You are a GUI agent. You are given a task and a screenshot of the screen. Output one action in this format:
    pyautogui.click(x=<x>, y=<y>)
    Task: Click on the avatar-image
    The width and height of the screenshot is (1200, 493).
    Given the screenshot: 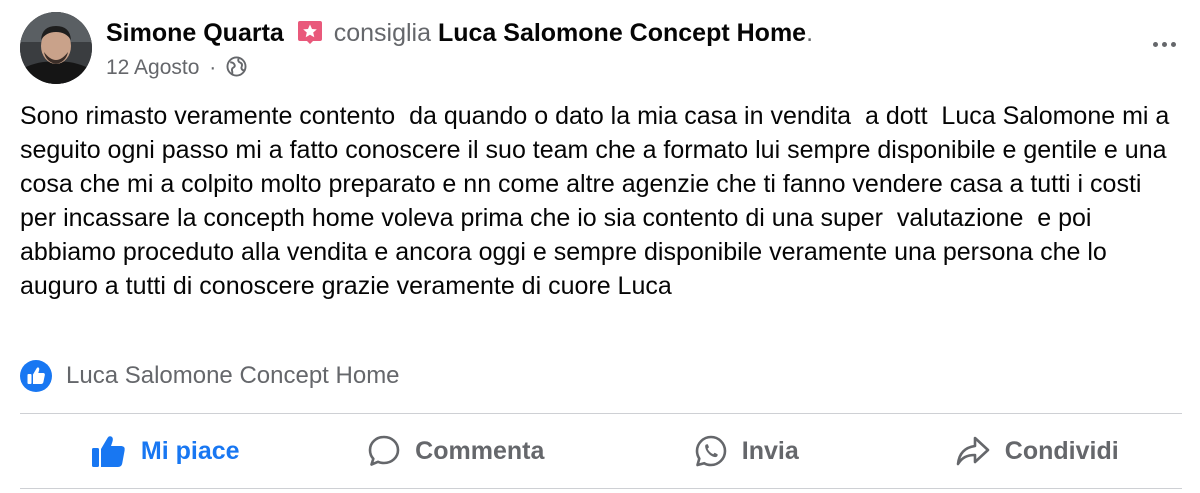 What is the action you would take?
    pyautogui.click(x=56, y=48)
    